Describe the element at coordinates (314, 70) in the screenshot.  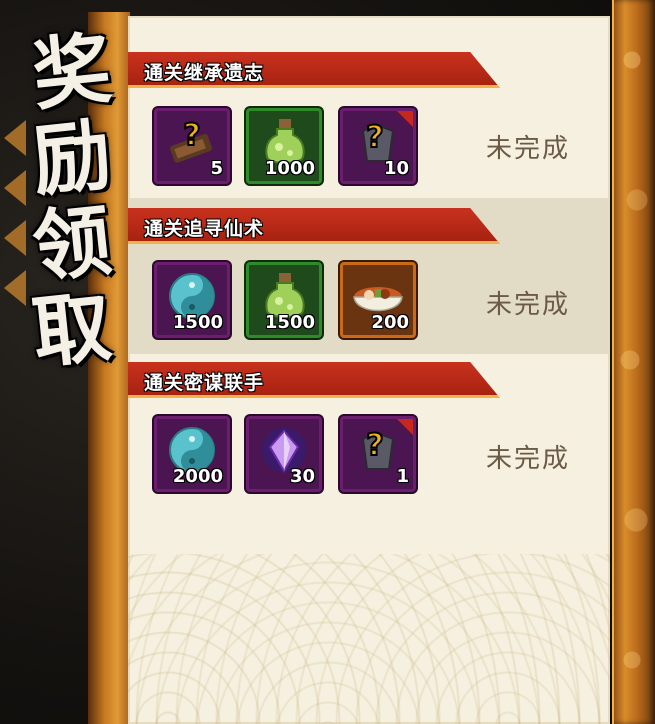
I see `section-banner-1: 通关继承遗志` at that location.